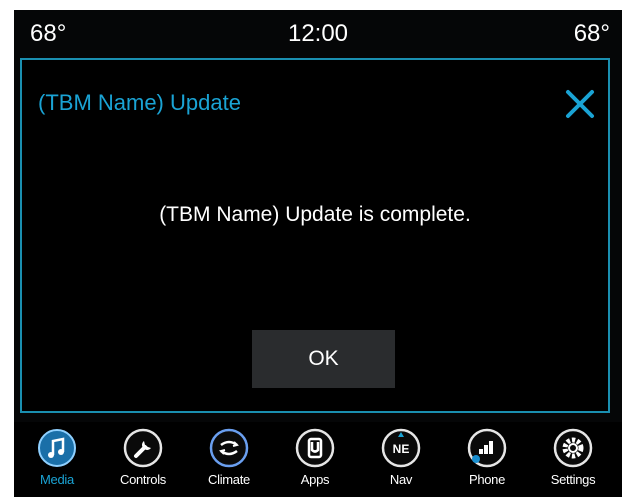  What do you see at coordinates (229, 479) in the screenshot?
I see `nav-climate-label: Climate` at bounding box center [229, 479].